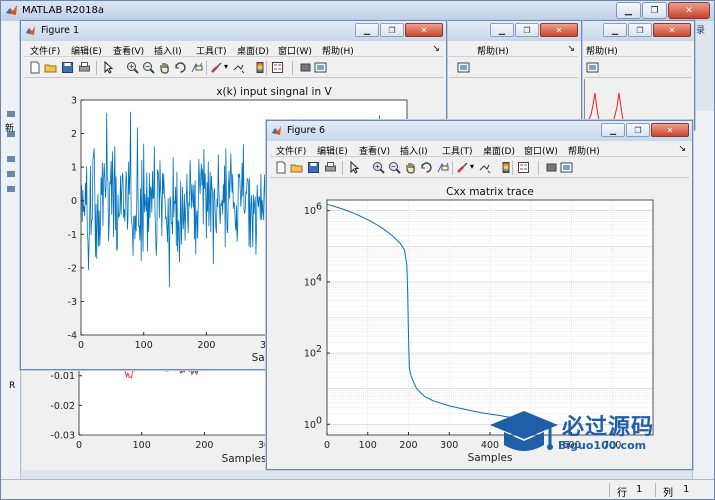 The image size is (715, 500). What do you see at coordinates (524, 431) in the screenshot?
I see `graduation-cap-icon` at bounding box center [524, 431].